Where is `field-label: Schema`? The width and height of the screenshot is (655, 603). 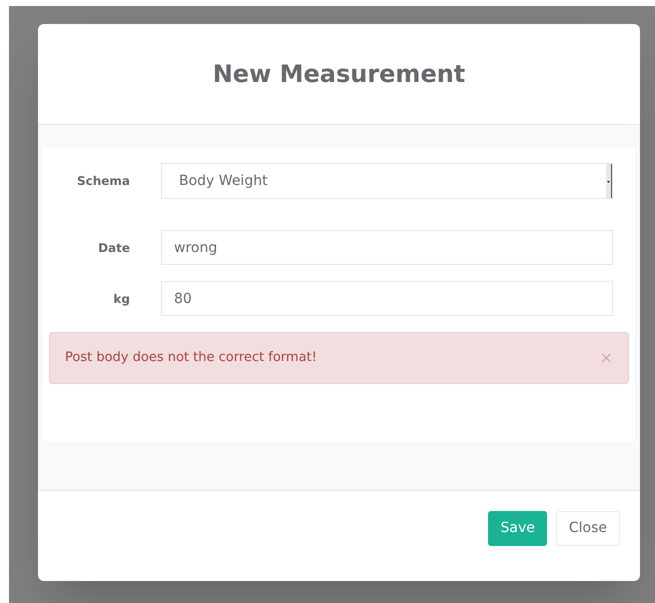 field-label: Schema is located at coordinates (103, 181).